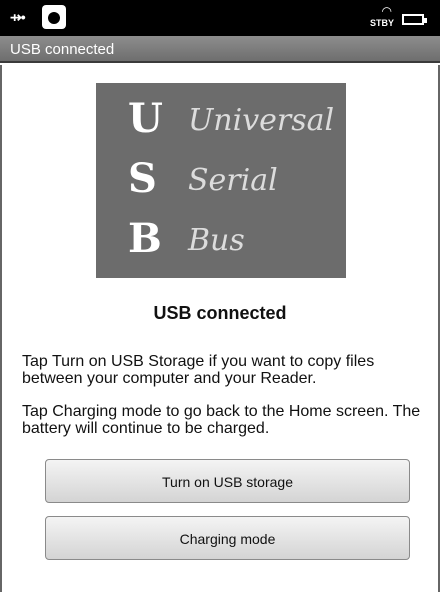 This screenshot has height=592, width=440. I want to click on logo-word: Bus, so click(216, 240).